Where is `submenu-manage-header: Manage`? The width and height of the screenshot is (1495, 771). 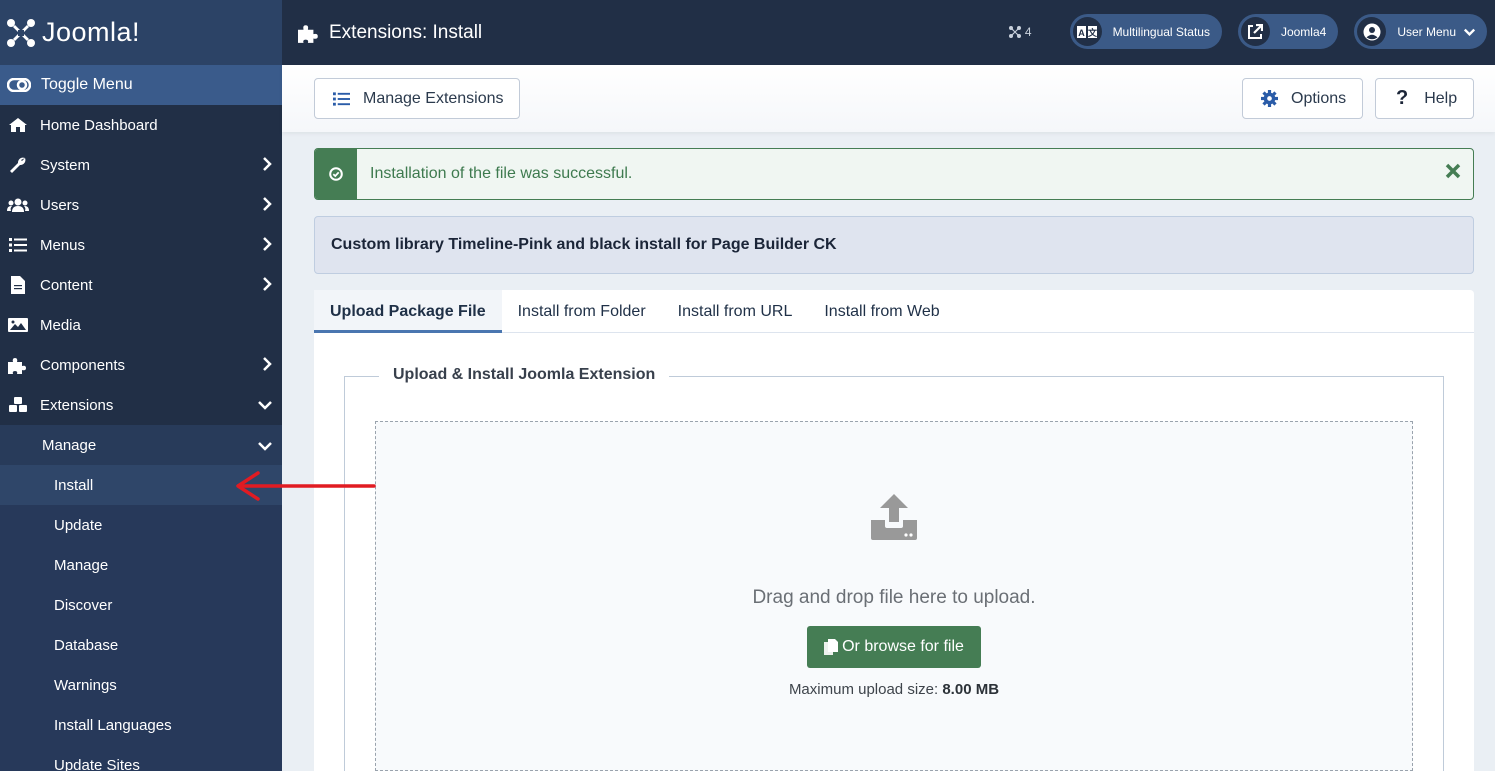 submenu-manage-header: Manage is located at coordinates (141, 445).